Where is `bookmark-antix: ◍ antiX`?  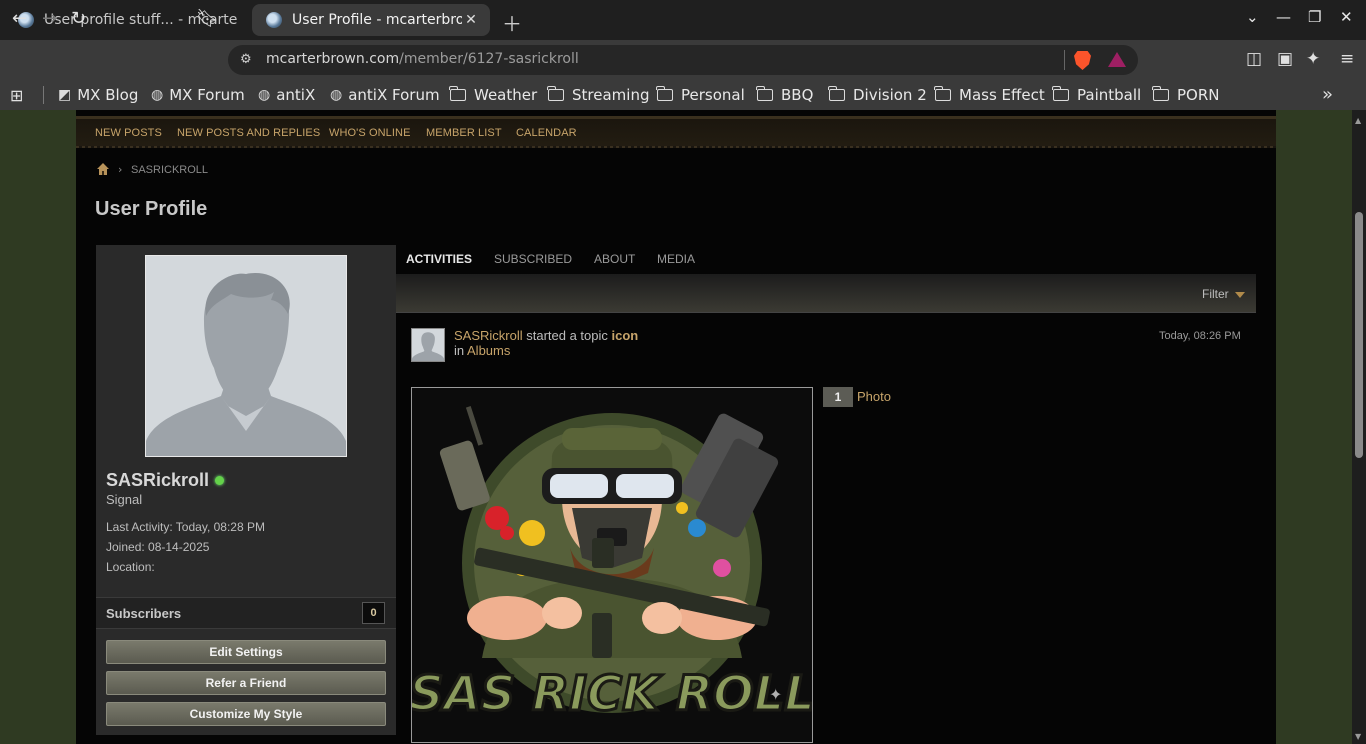
bookmark-antix: ◍ antiX is located at coordinates (286, 95).